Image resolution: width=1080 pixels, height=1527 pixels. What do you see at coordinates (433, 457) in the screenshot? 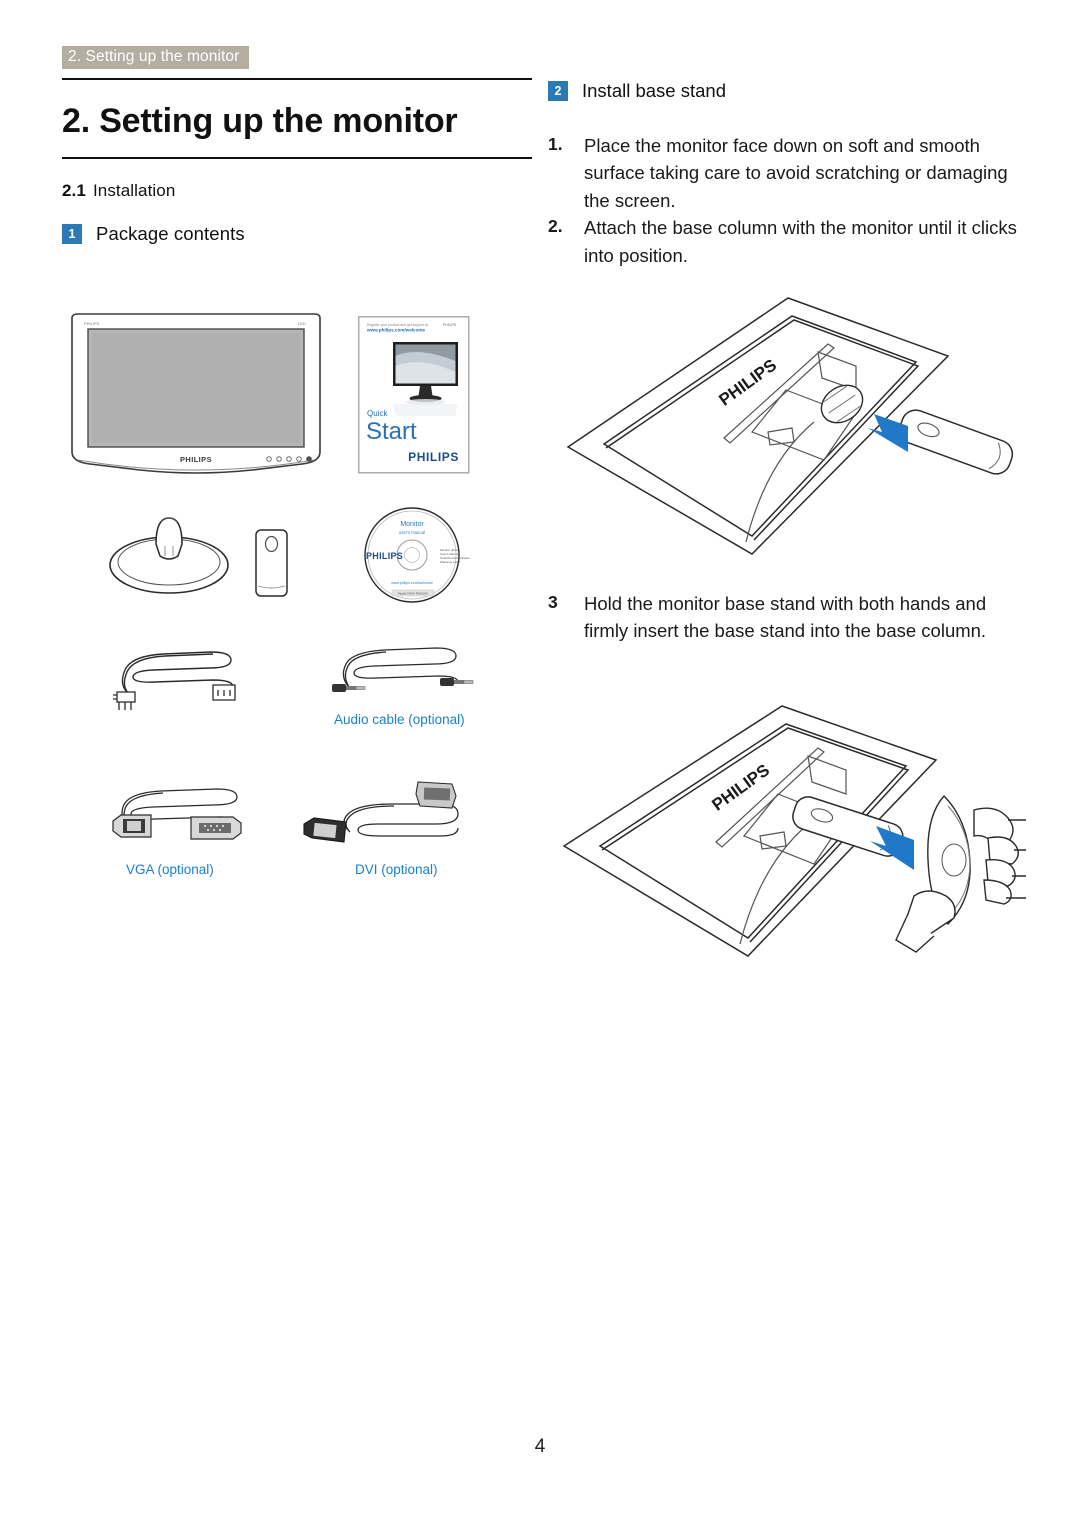
I see `quick-start-brand: PHILIPS` at bounding box center [433, 457].